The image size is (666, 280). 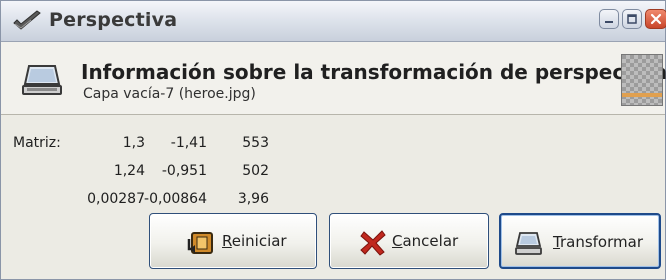 I want to click on matrix-cell: 553, so click(x=255, y=143).